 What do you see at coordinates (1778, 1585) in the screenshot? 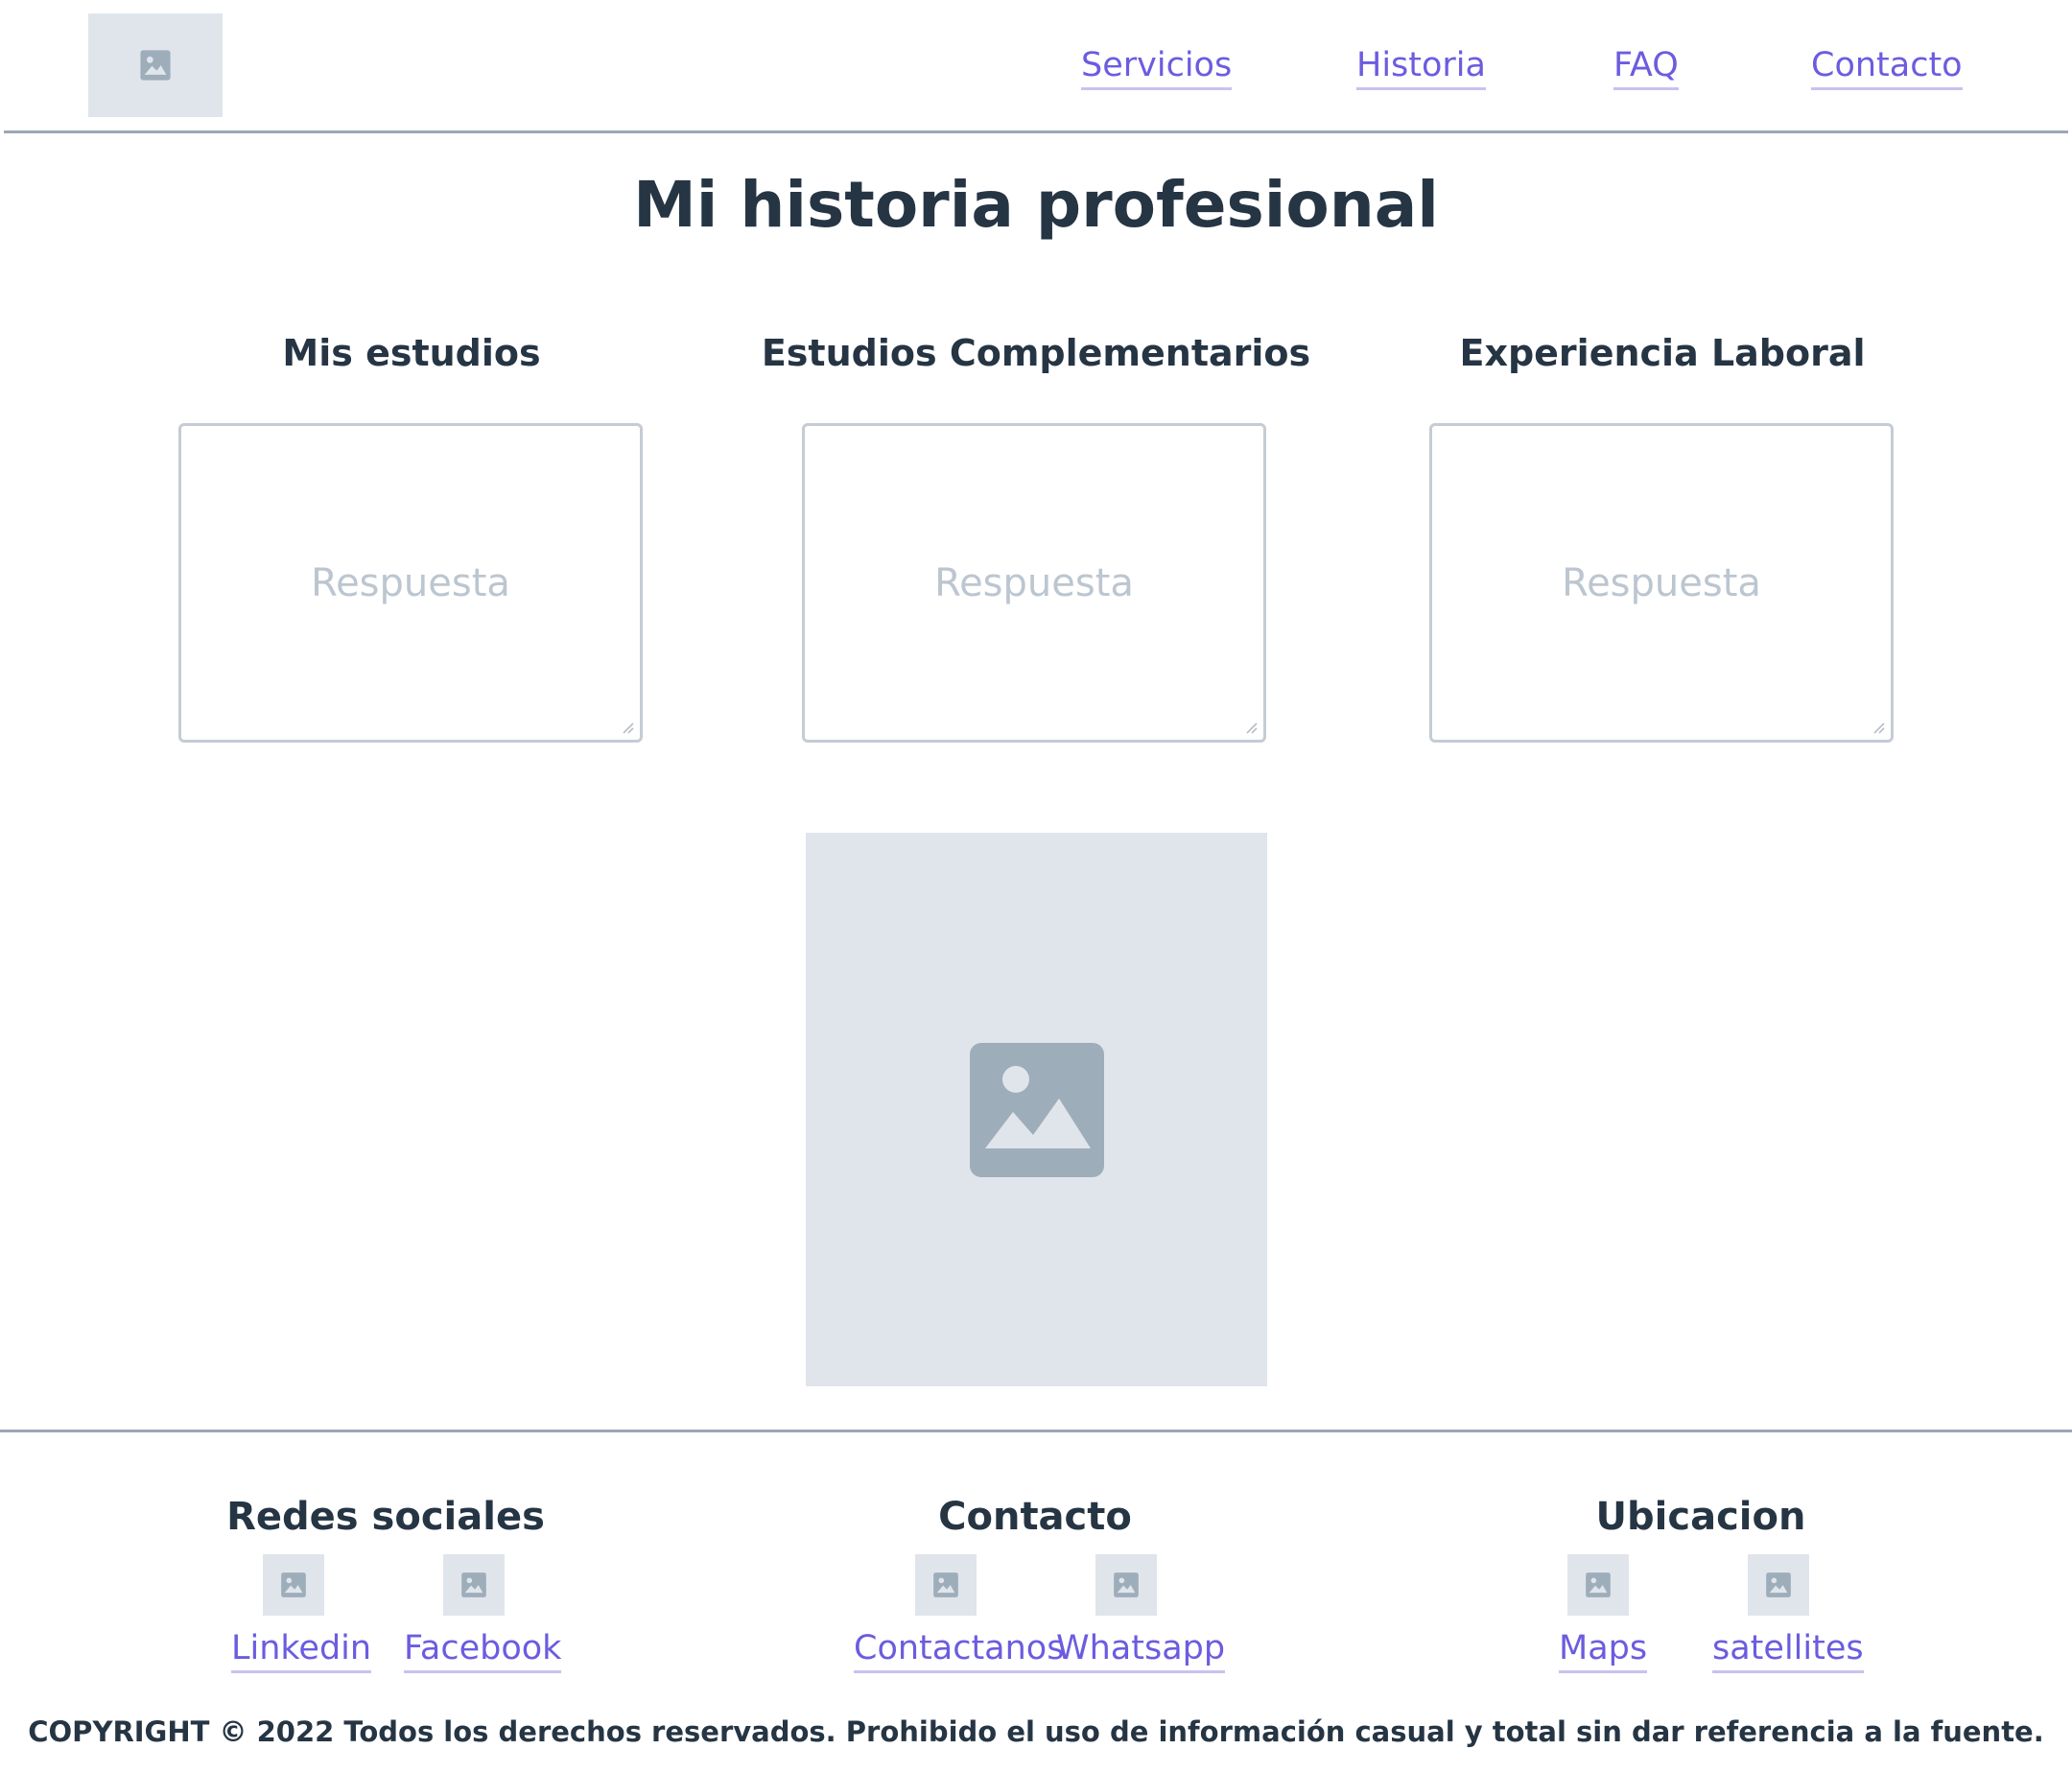
I see `satellites-icon` at bounding box center [1778, 1585].